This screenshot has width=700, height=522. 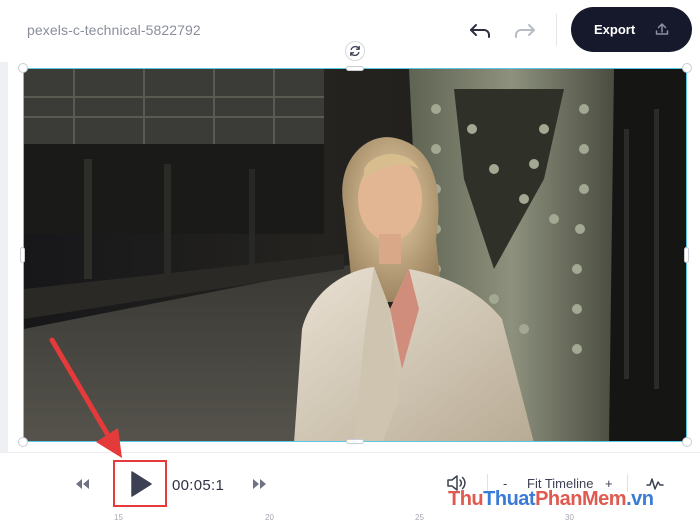 I want to click on rotate-icon, so click(x=355, y=51).